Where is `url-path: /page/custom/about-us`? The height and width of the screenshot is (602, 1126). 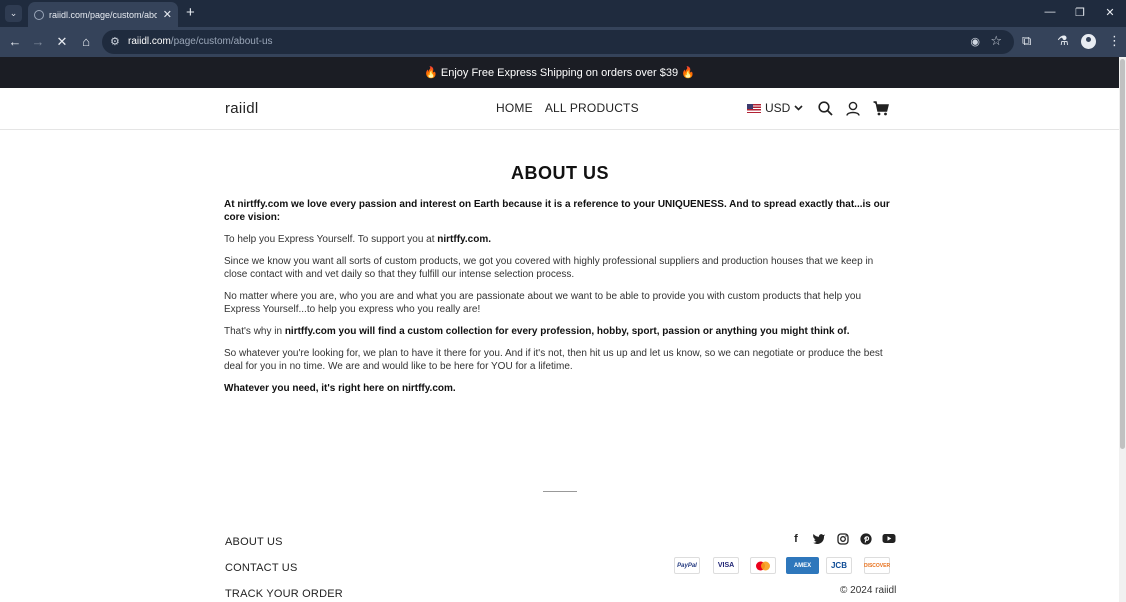
url-path: /page/custom/about-us is located at coordinates (221, 41).